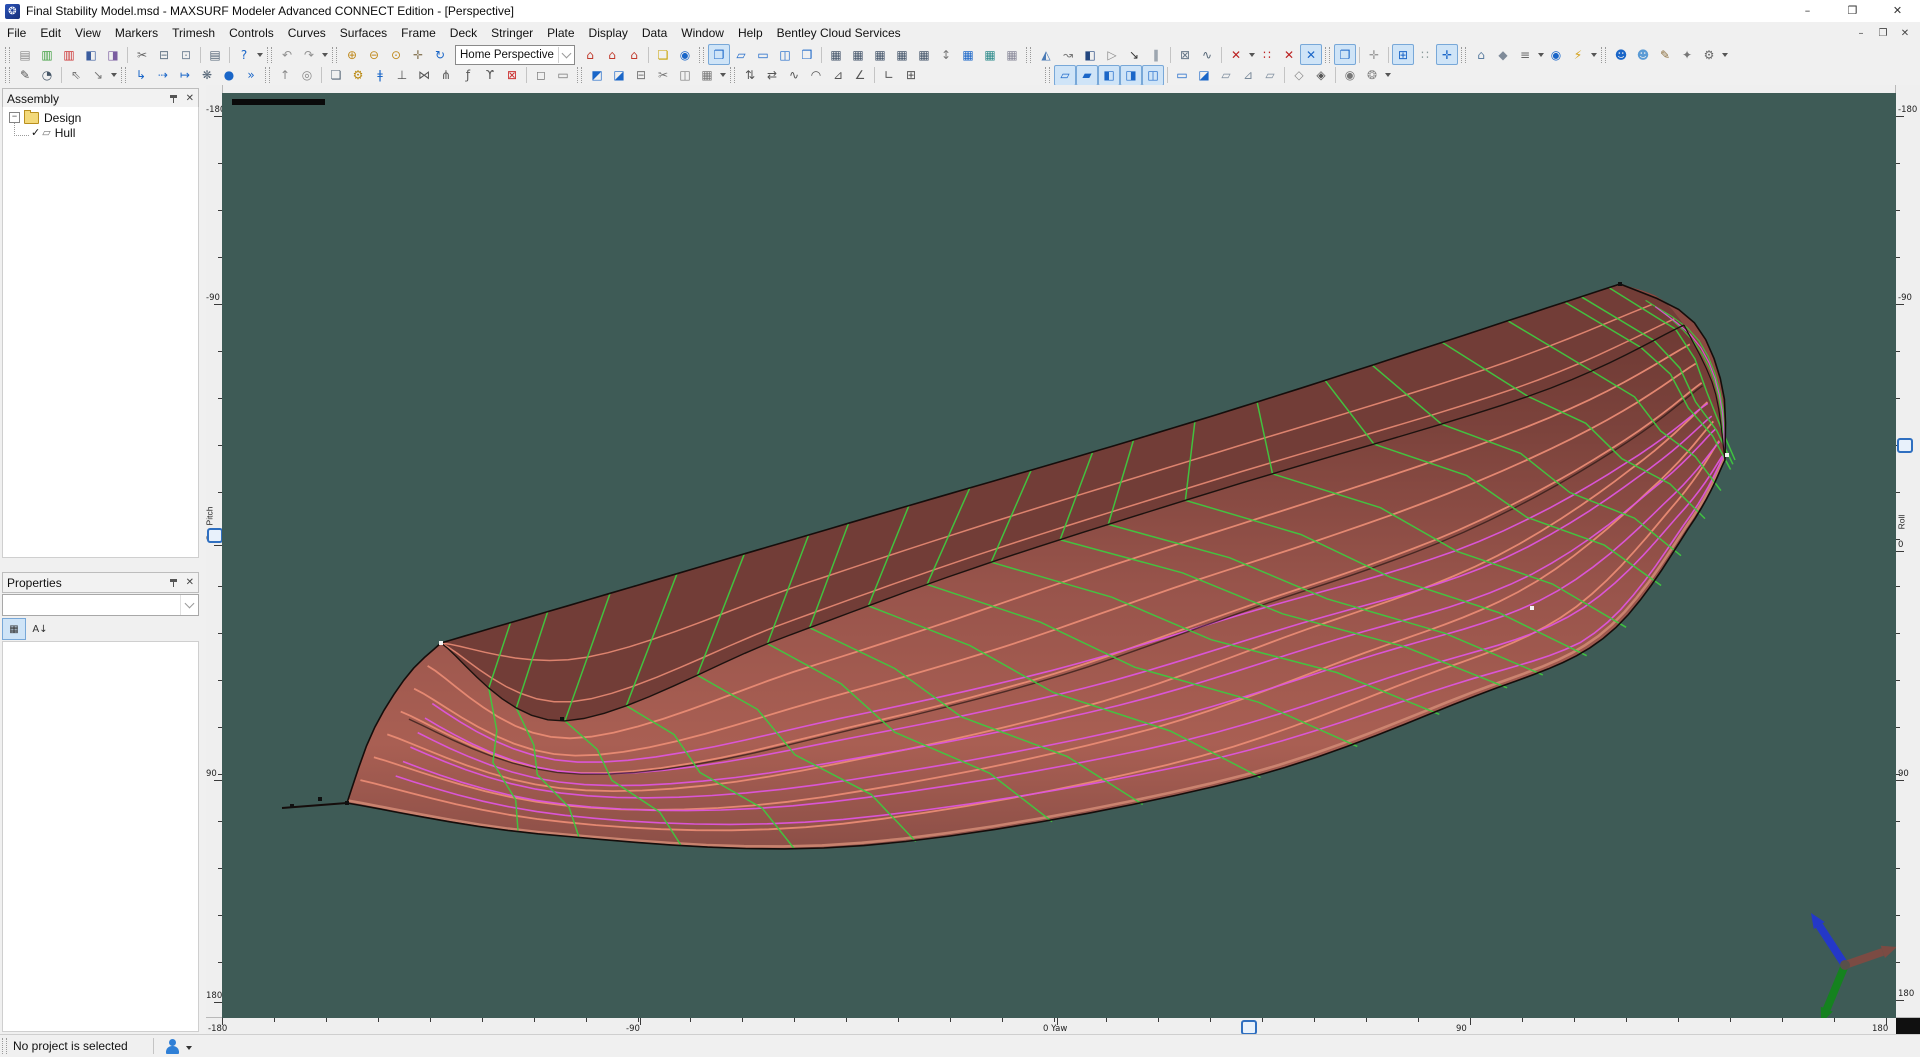  Describe the element at coordinates (1087, 75) in the screenshot. I see `show-surfaces-icon: ▰` at that location.